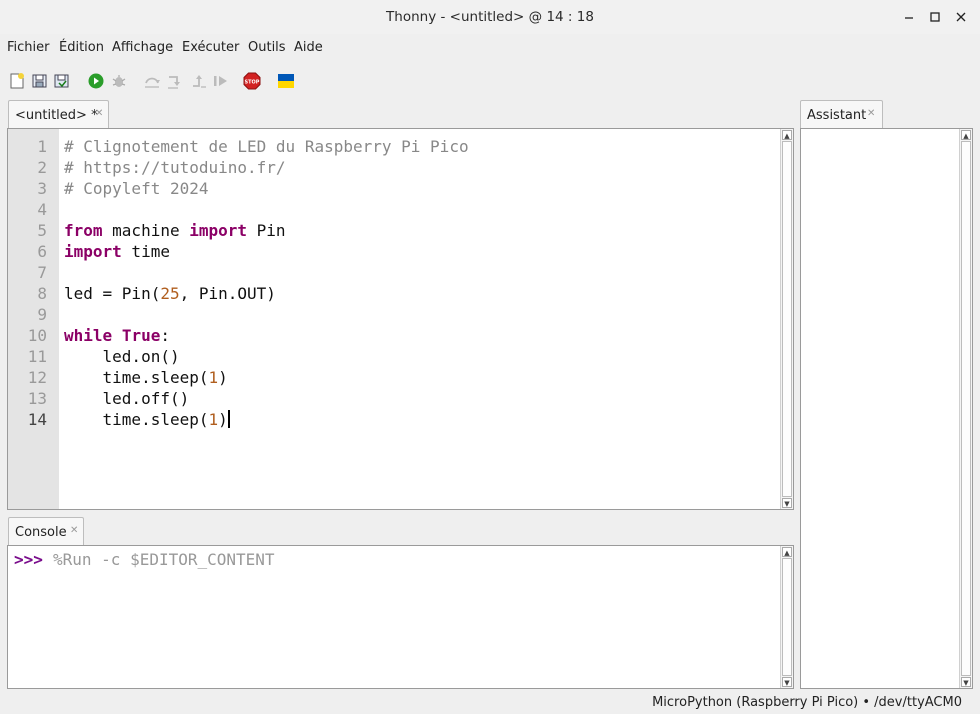 The width and height of the screenshot is (980, 714). What do you see at coordinates (227, 293) in the screenshot?
I see `code-token: , Pin.OUT)` at bounding box center [227, 293].